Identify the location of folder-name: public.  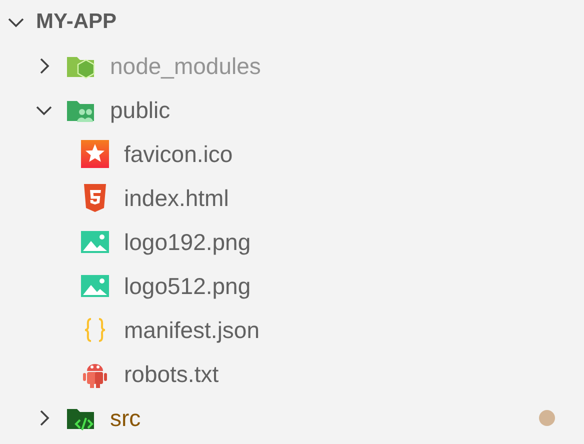
(140, 110).